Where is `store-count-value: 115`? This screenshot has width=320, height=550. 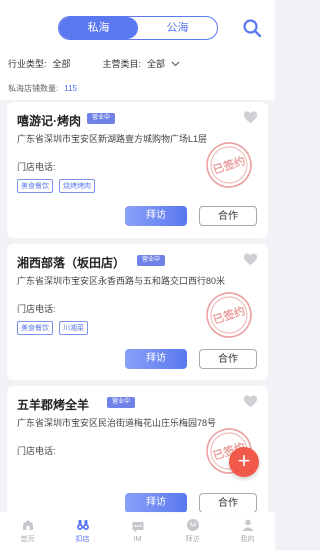 store-count-value: 115 is located at coordinates (70, 88).